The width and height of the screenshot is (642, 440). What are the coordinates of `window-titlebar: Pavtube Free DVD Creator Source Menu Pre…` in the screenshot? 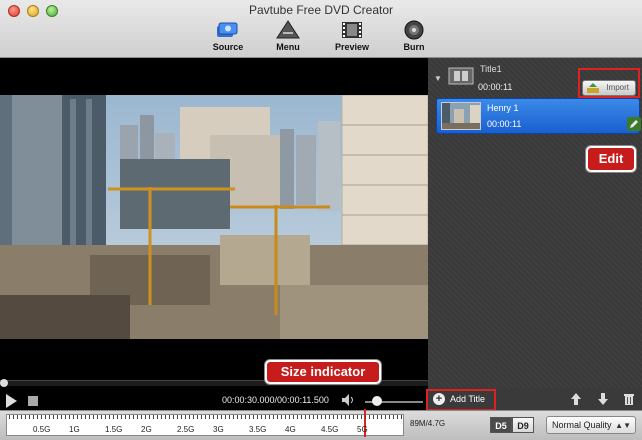 It's located at (321, 29).